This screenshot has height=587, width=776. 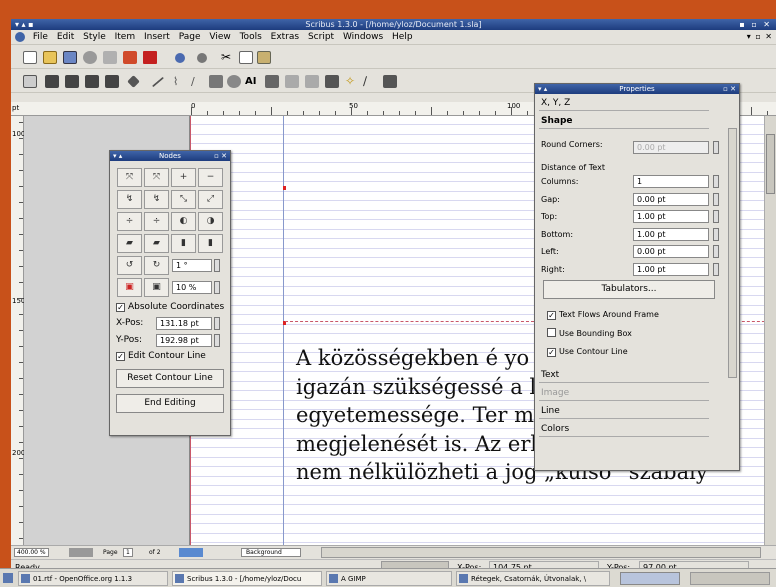 What do you see at coordinates (156, 287) in the screenshot?
I see `enlarge-button: ▣` at bounding box center [156, 287].